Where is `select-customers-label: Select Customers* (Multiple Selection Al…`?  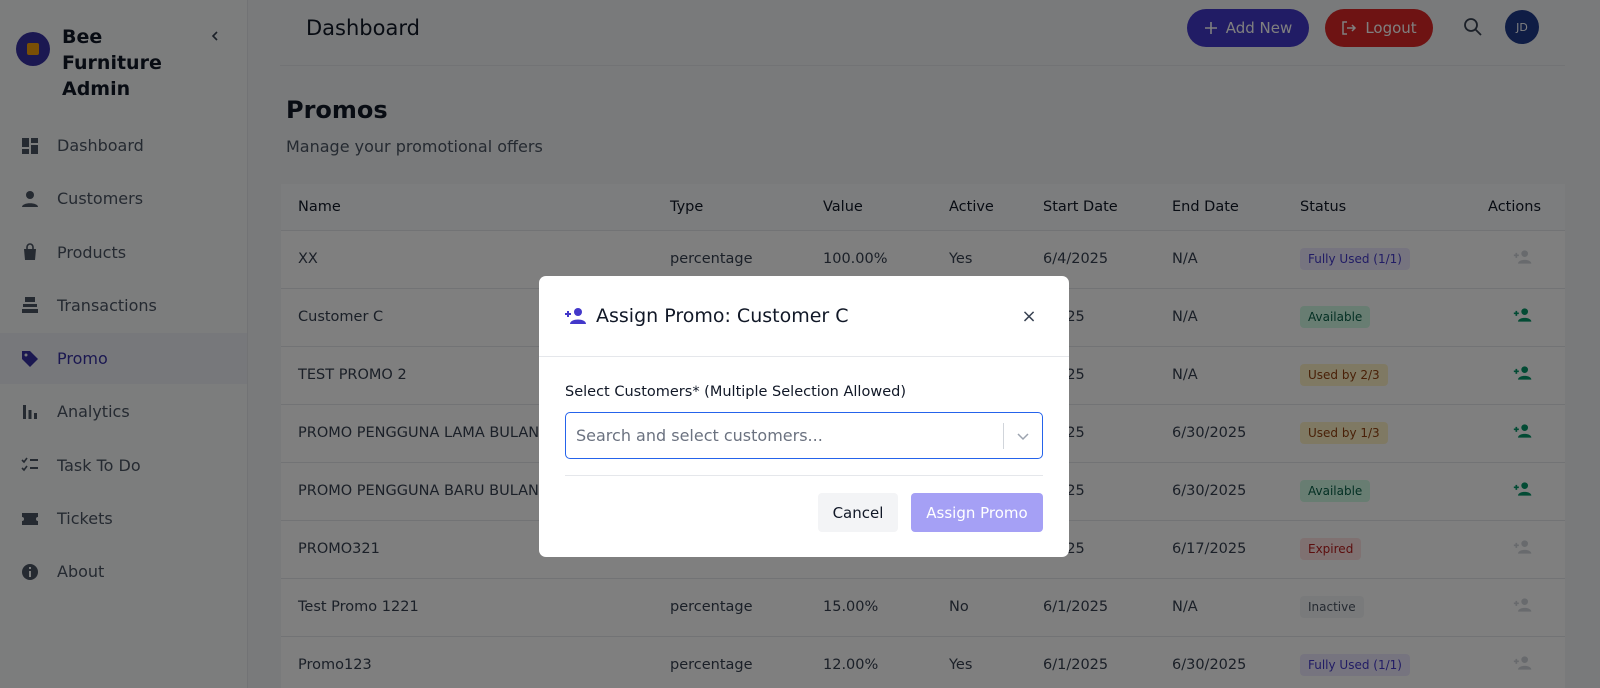
select-customers-label: Select Customers* (Multiple Selection Al… is located at coordinates (735, 392).